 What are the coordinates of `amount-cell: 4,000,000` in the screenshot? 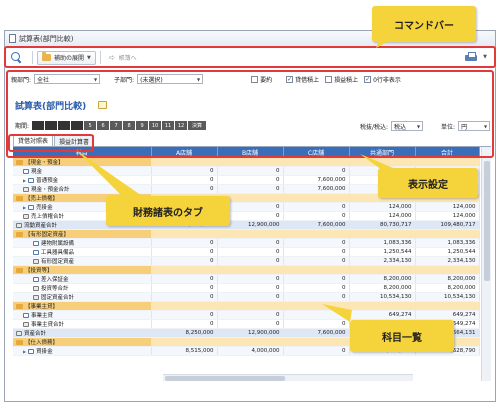 It's located at (250, 351).